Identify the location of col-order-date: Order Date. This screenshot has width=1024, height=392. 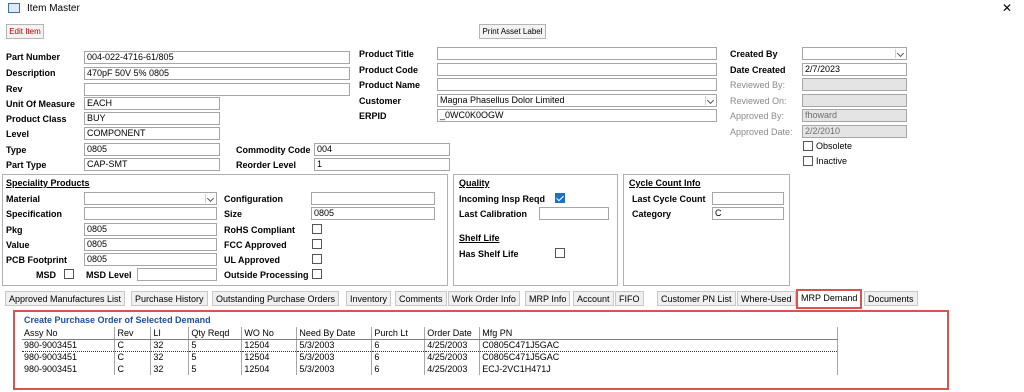
(452, 333).